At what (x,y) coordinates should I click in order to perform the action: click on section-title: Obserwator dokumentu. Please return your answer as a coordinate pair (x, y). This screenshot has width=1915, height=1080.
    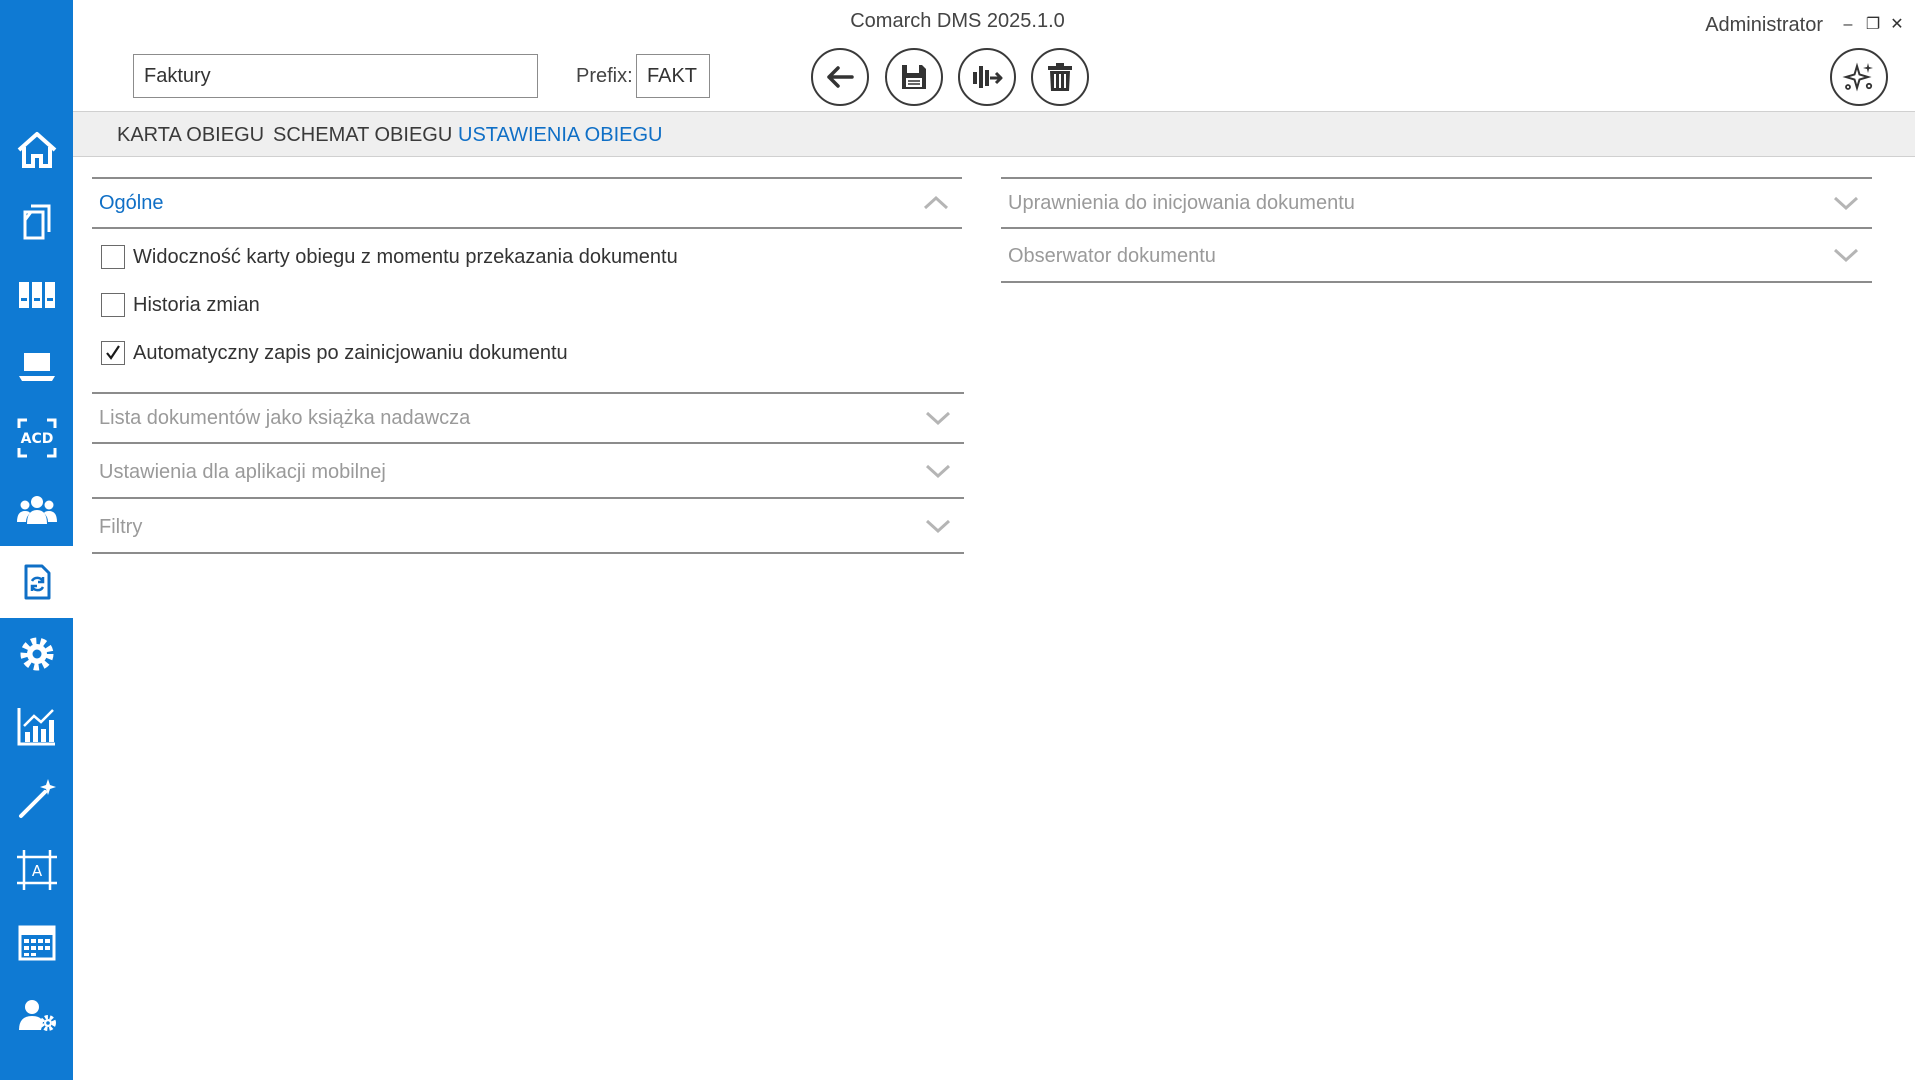
    Looking at the image, I should click on (1112, 255).